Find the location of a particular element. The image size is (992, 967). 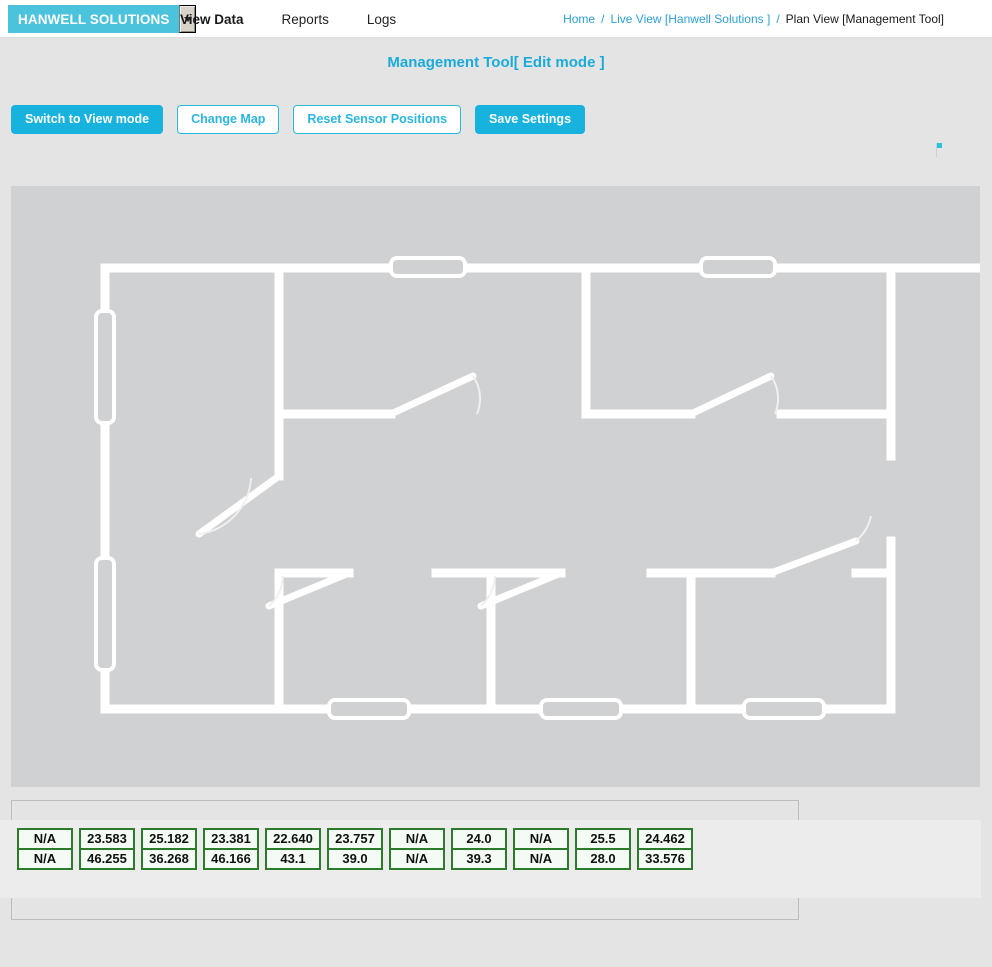

sensor-box: 24.0 39.3 is located at coordinates (479, 849).